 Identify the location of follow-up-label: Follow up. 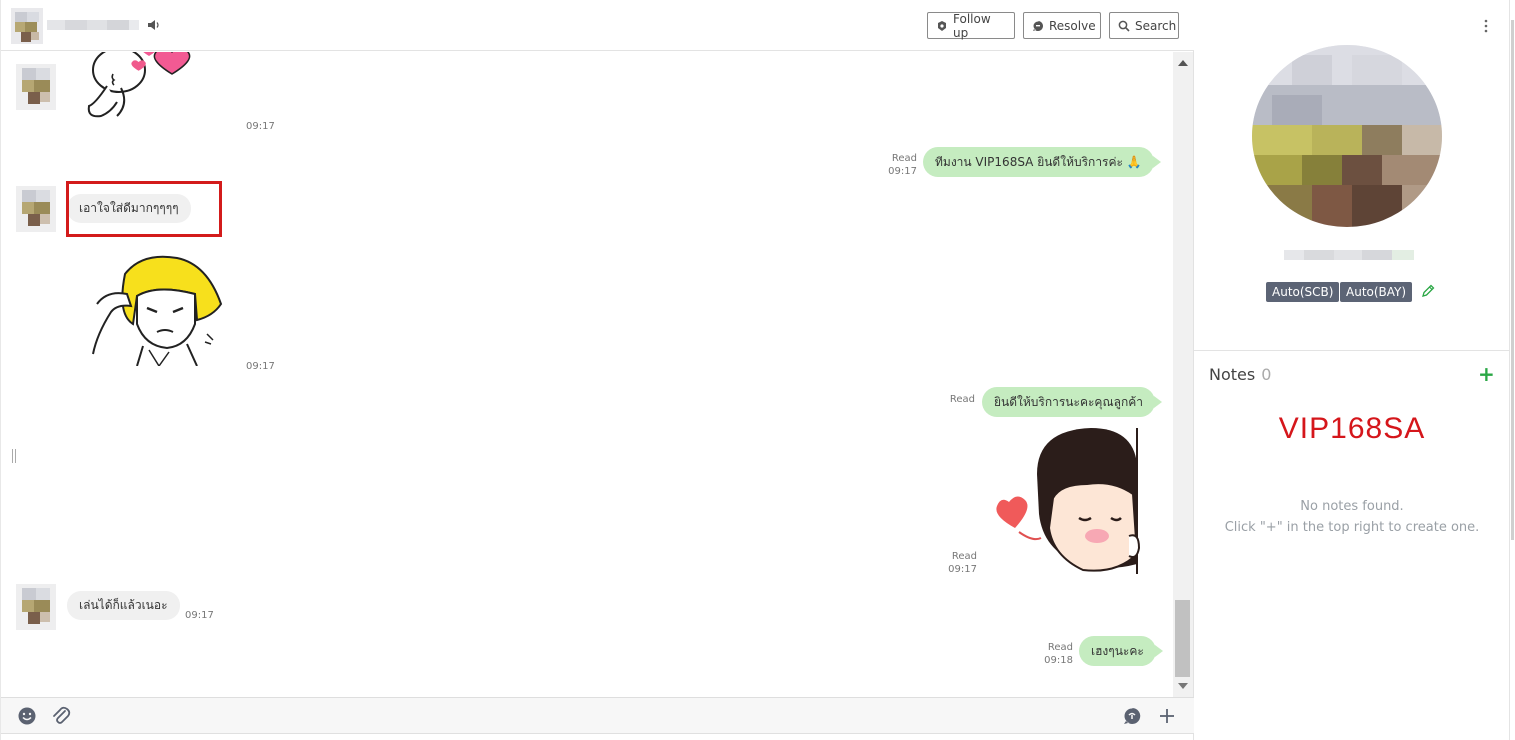
(972, 25).